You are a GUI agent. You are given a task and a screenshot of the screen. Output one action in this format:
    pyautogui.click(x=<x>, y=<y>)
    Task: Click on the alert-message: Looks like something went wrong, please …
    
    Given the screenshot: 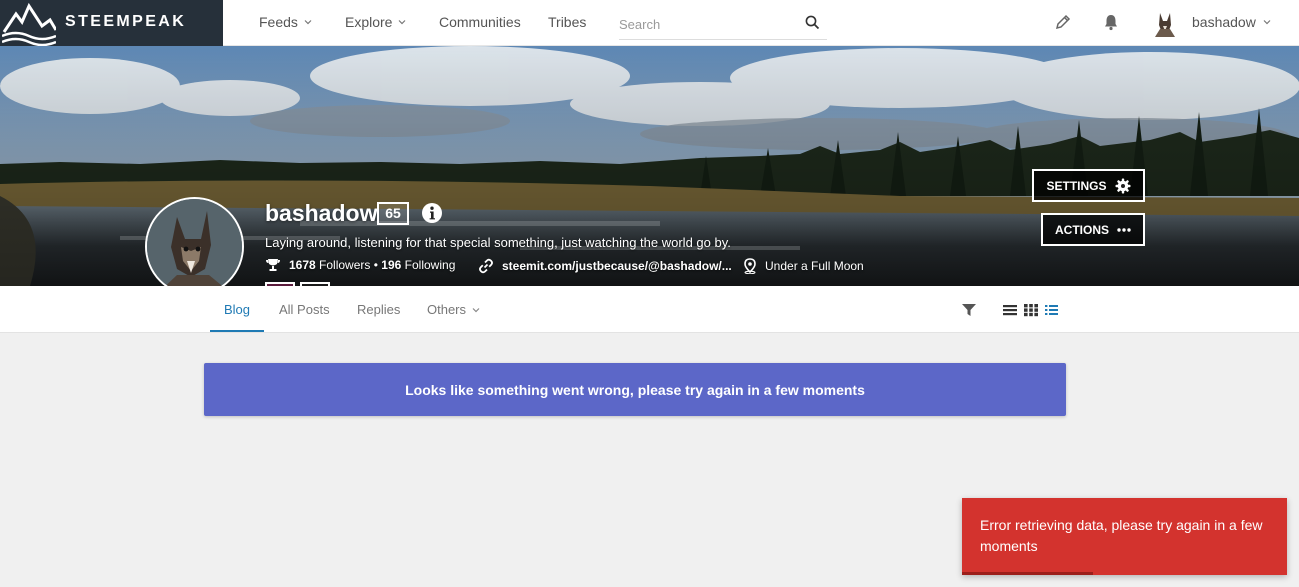 What is the action you would take?
    pyautogui.click(x=635, y=389)
    